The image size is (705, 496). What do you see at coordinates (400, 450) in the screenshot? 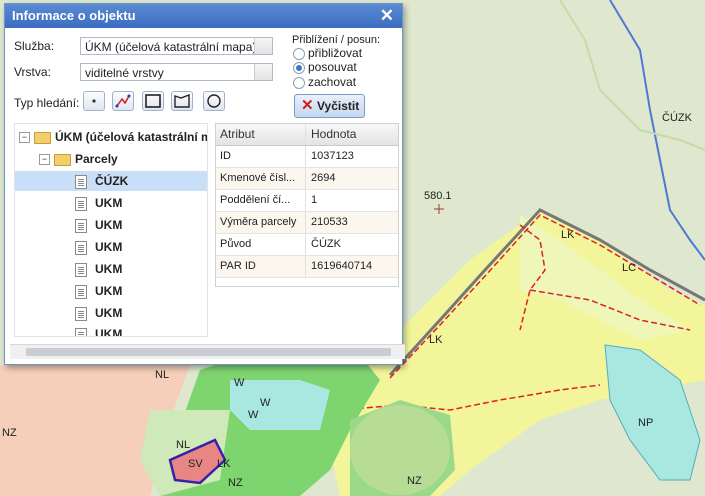
I see `forest-patch` at bounding box center [400, 450].